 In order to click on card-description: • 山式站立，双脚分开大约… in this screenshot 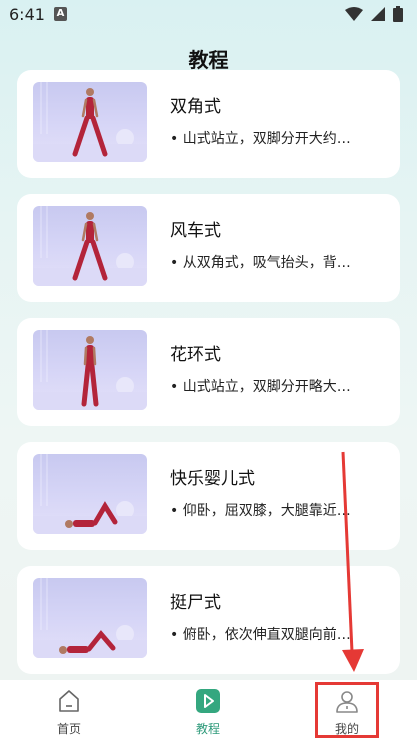, I will do `click(260, 139)`.